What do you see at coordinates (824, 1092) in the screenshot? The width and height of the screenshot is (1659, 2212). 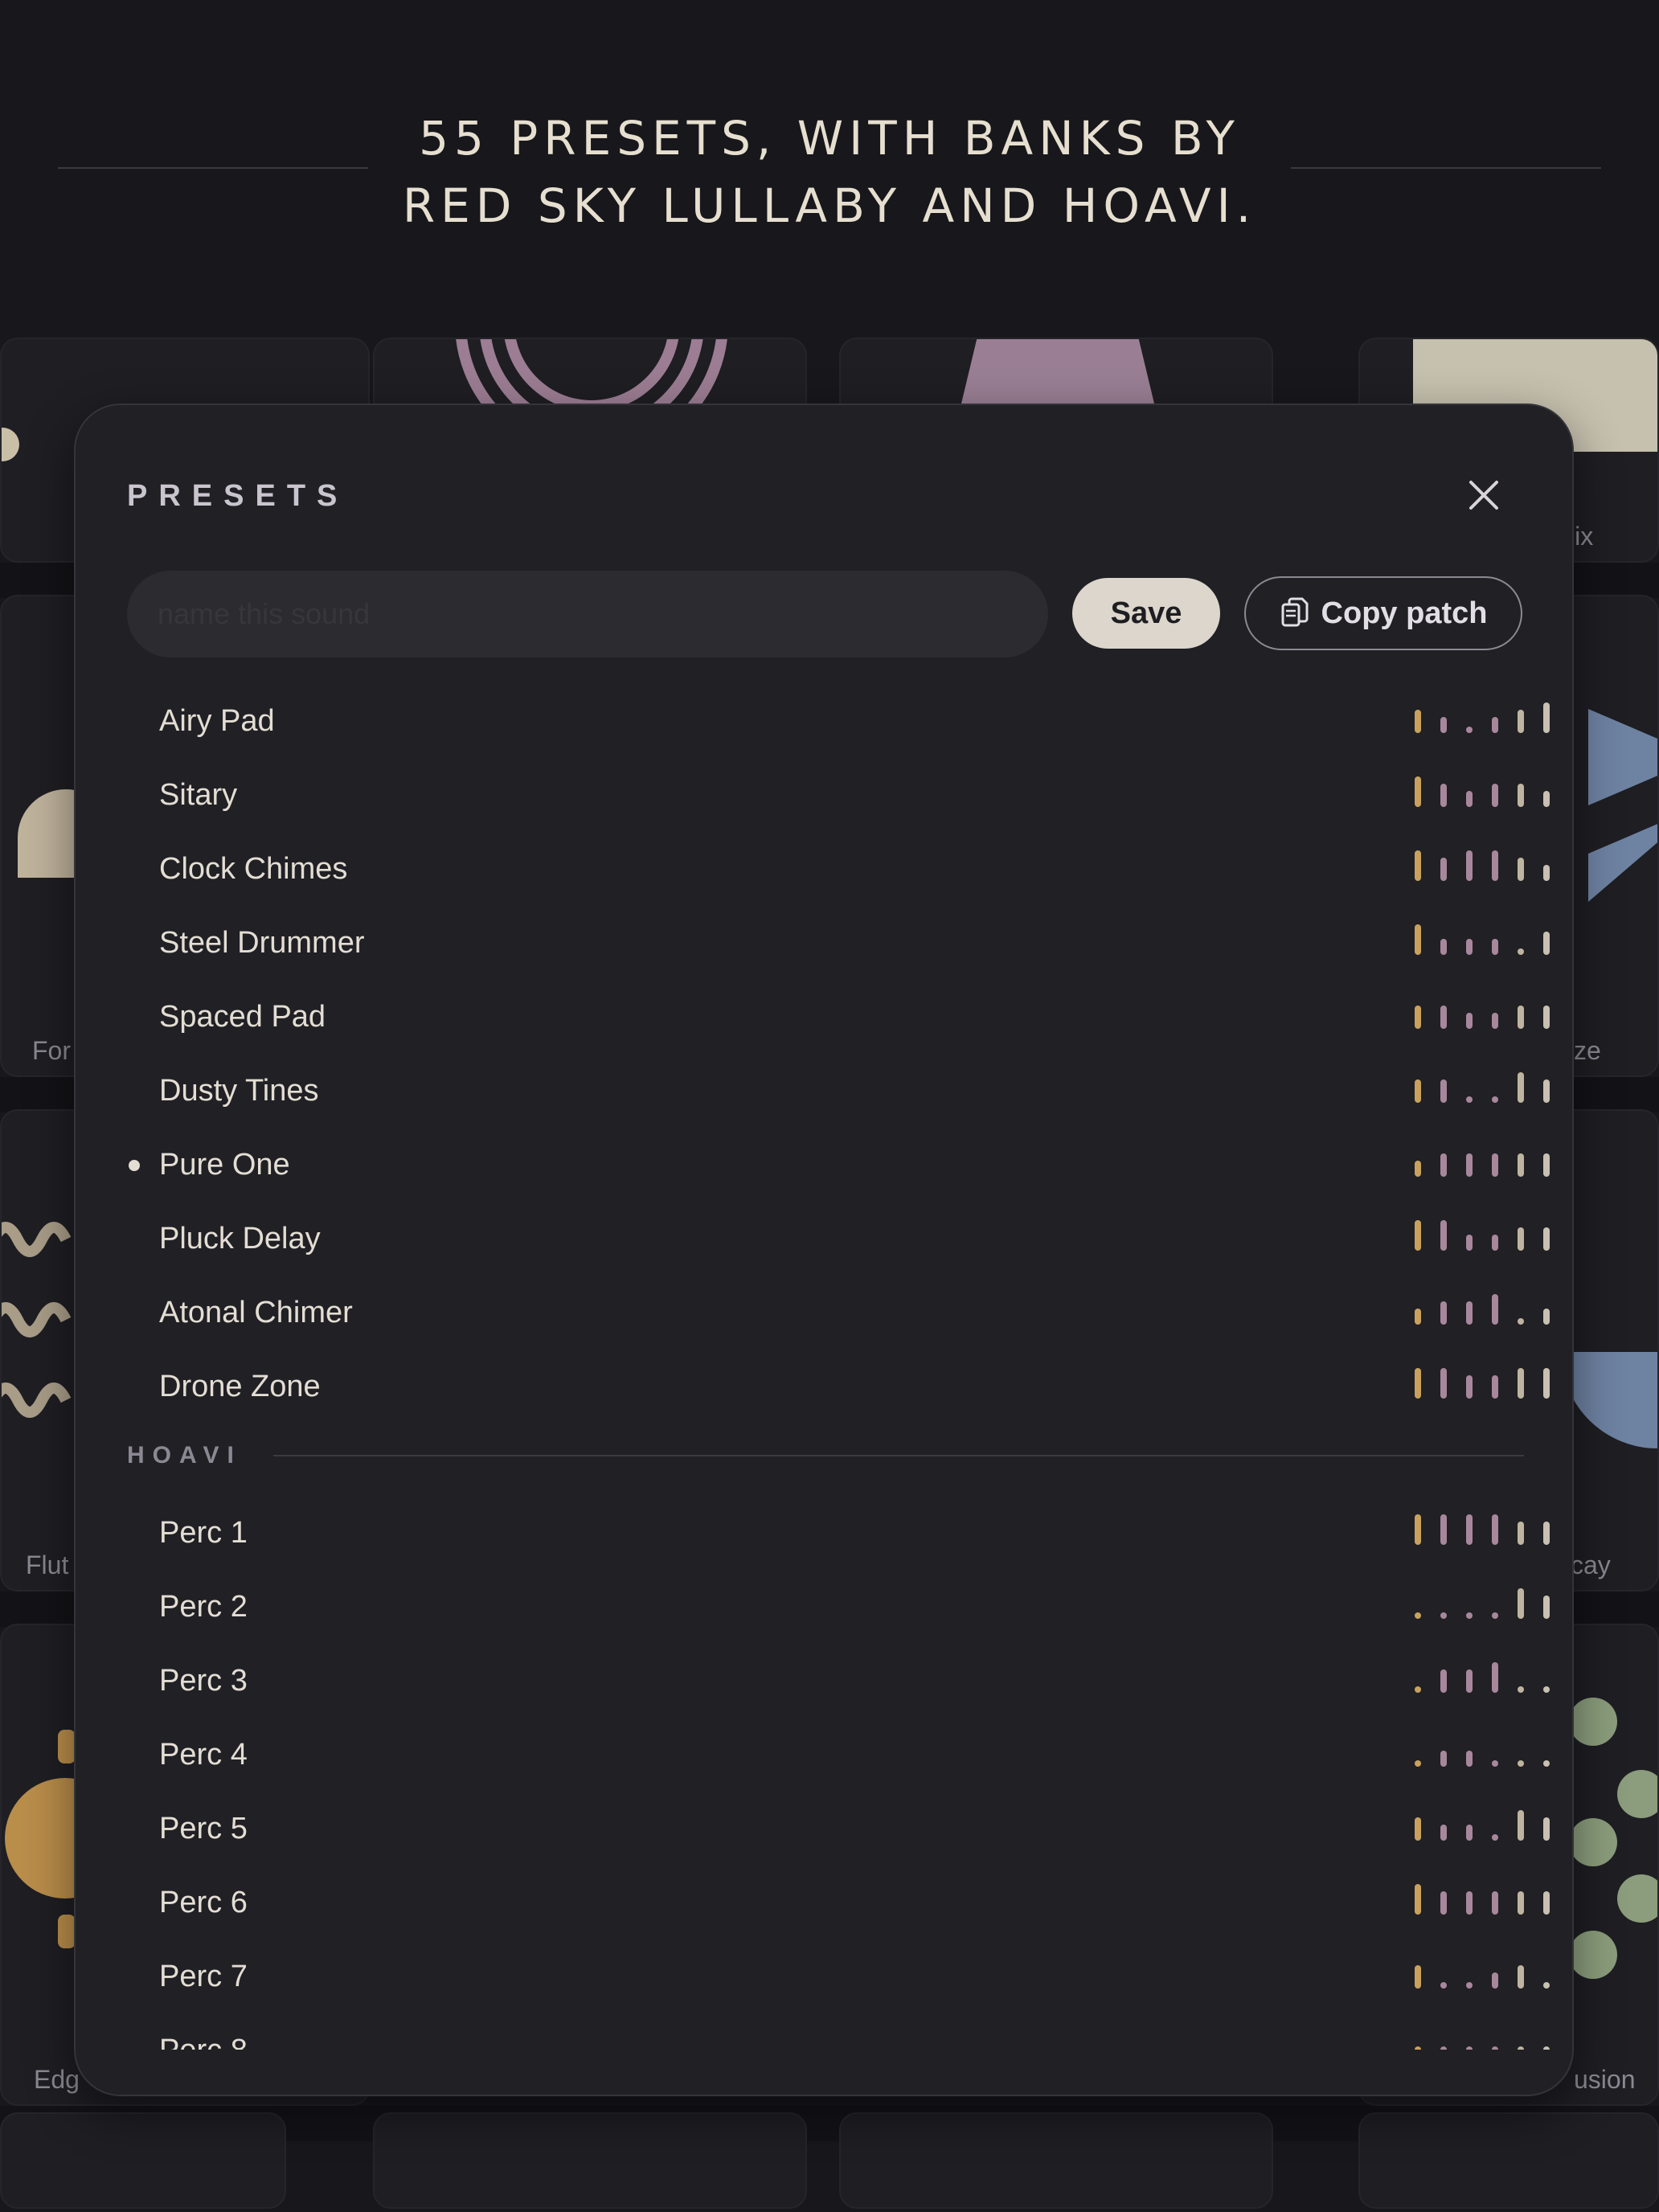 I see `preset-row: Dusty Tines` at bounding box center [824, 1092].